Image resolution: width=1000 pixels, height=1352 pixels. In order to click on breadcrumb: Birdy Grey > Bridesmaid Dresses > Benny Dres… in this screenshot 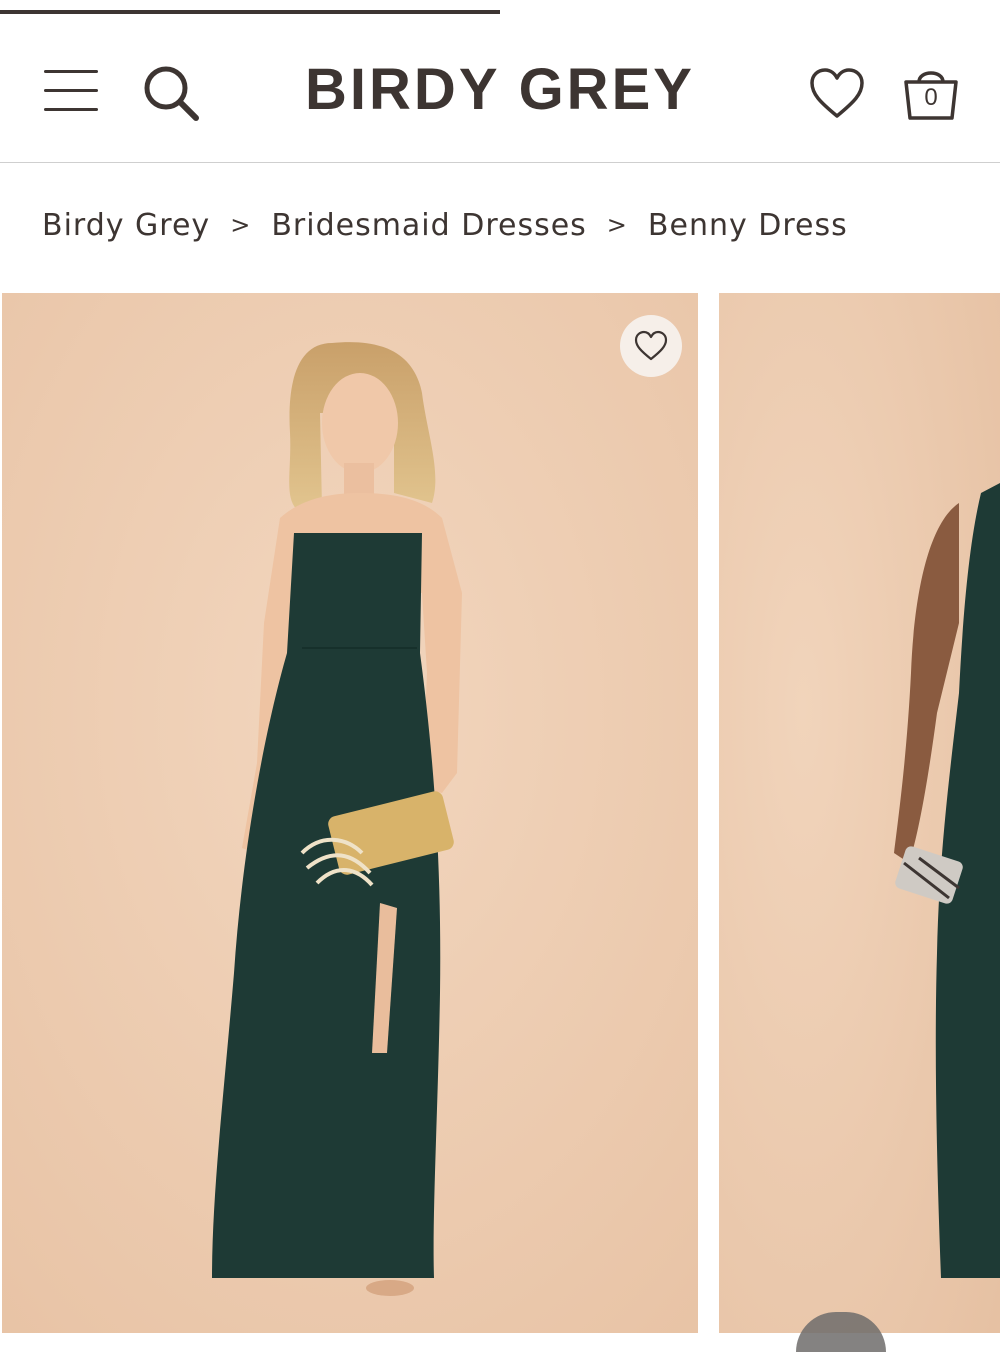, I will do `click(445, 225)`.